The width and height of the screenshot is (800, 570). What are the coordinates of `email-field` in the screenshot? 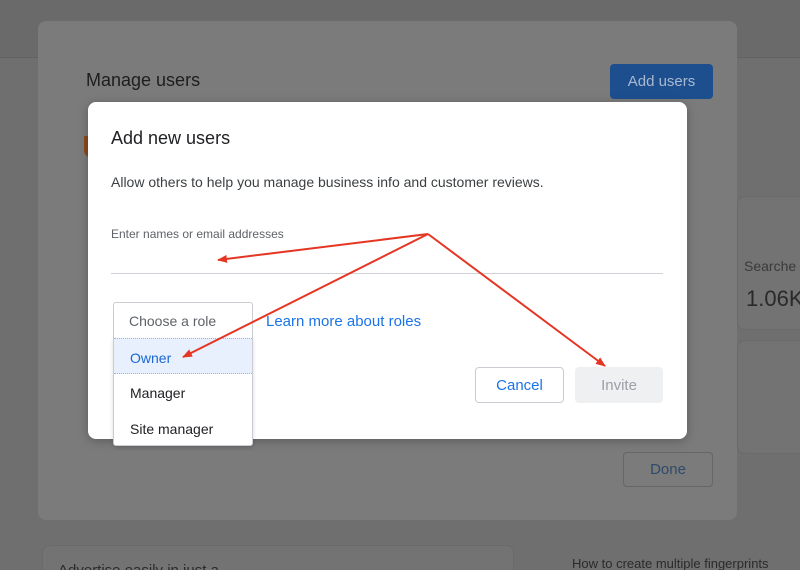 It's located at (387, 259).